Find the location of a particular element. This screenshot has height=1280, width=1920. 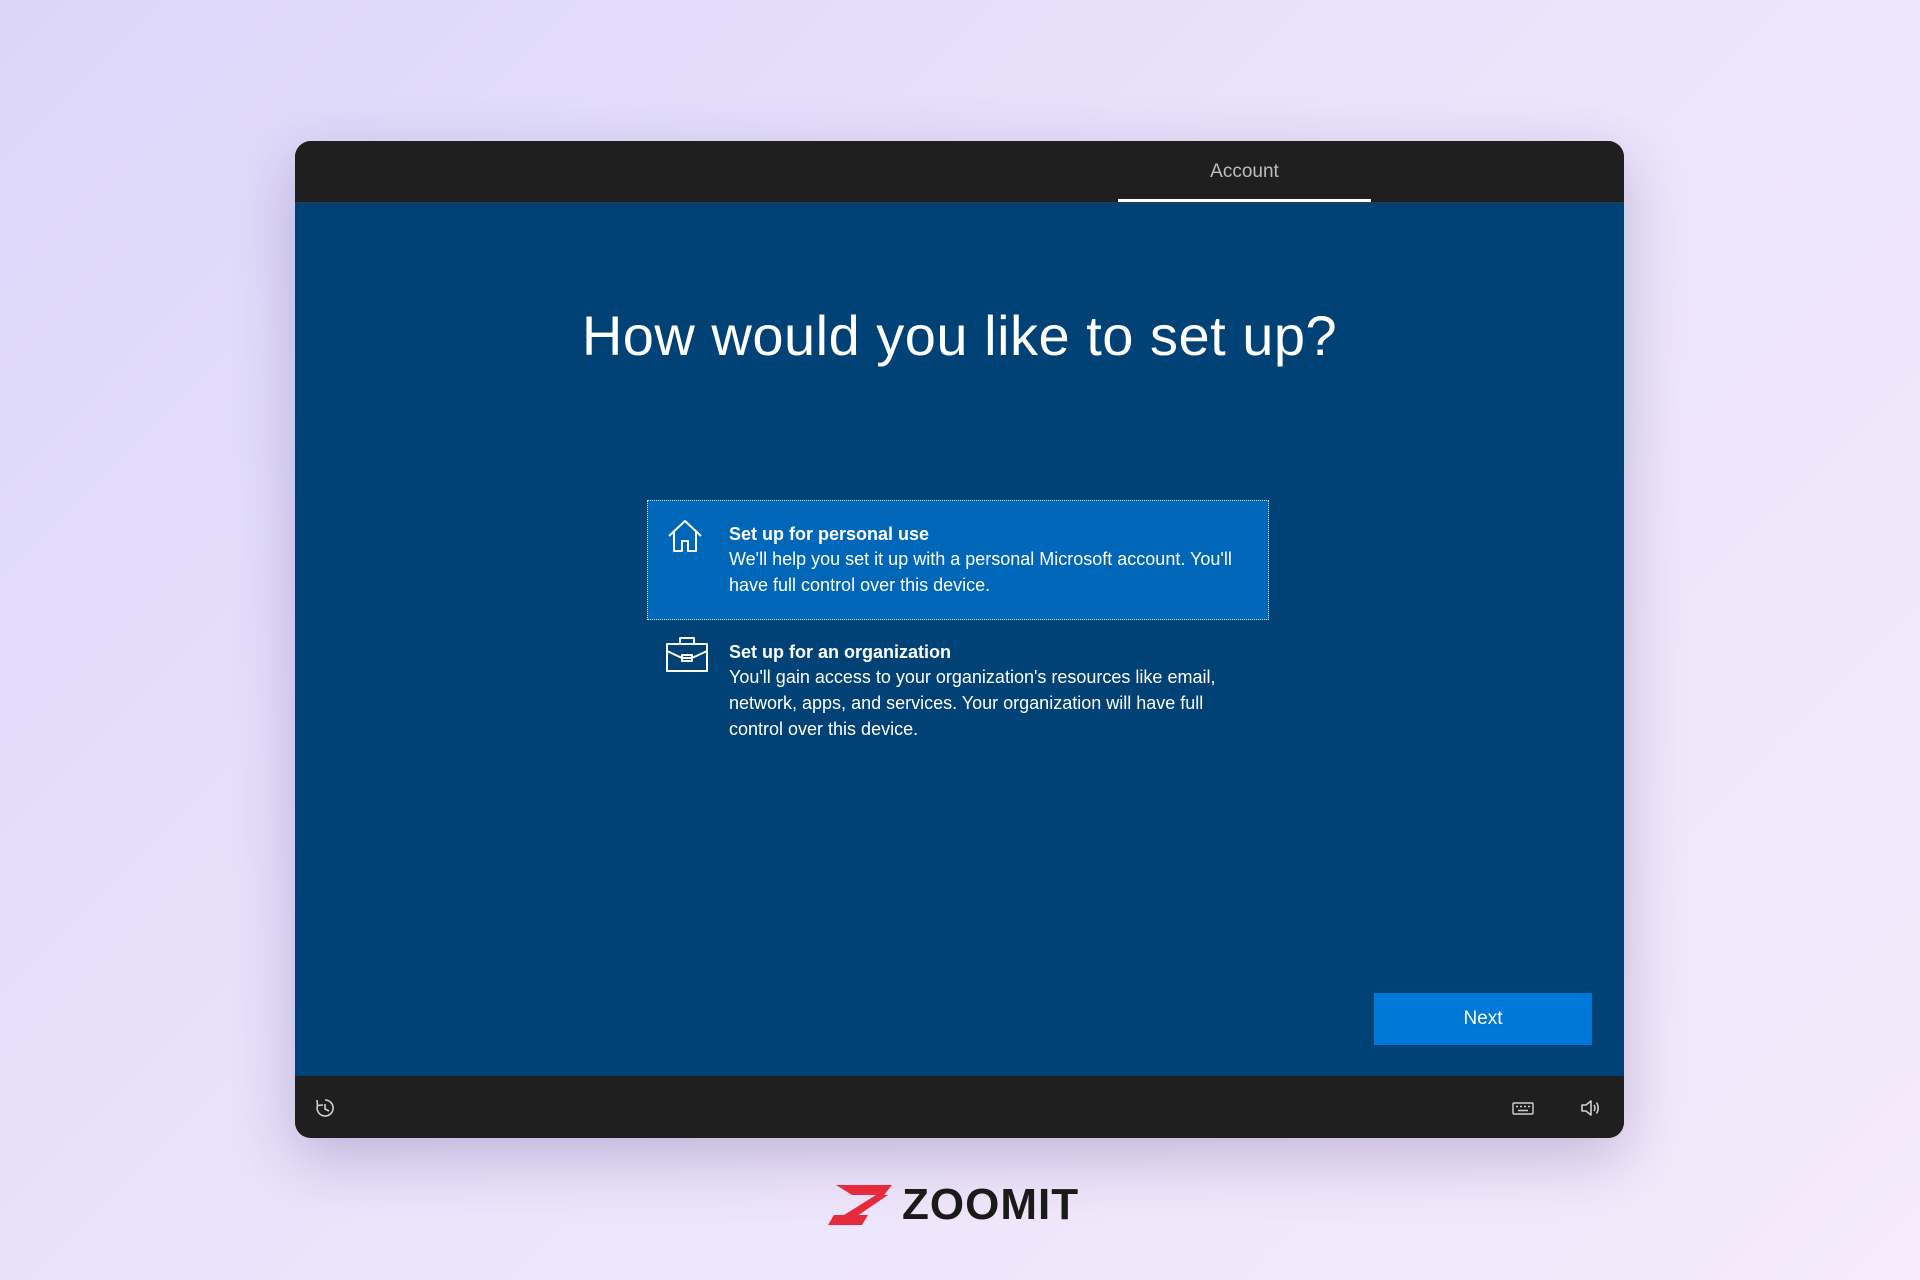

next-button: Next is located at coordinates (1483, 1019).